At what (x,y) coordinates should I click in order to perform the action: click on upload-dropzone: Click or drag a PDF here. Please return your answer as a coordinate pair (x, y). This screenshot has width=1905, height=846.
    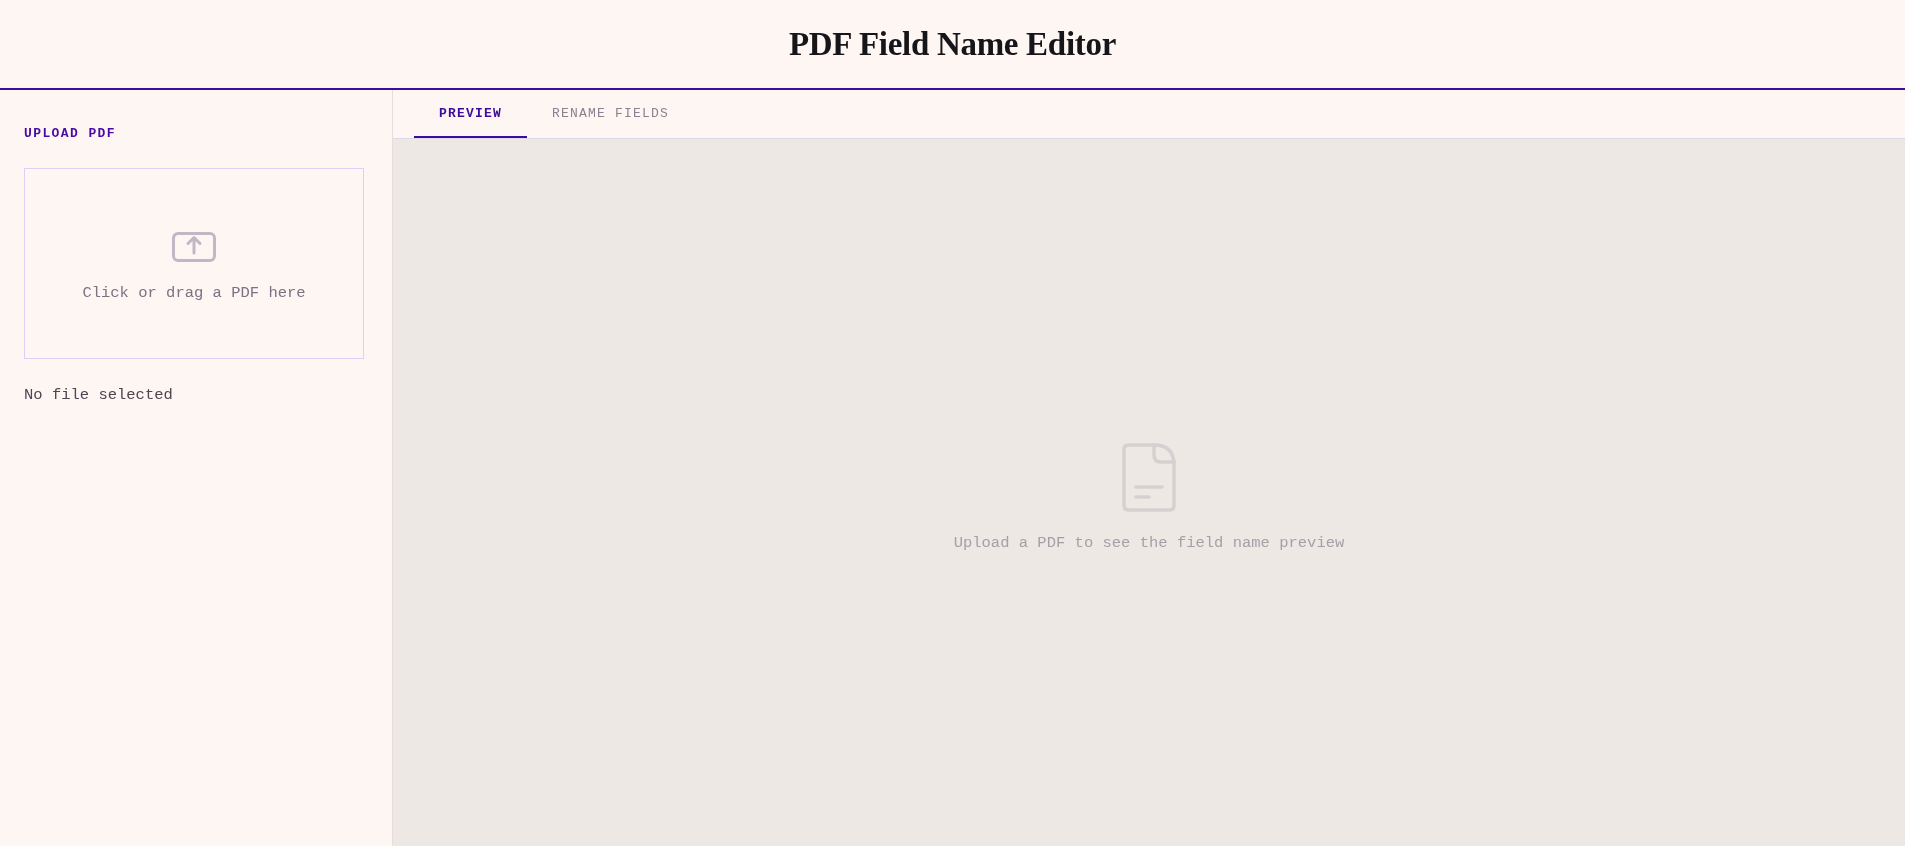
    Looking at the image, I should click on (194, 263).